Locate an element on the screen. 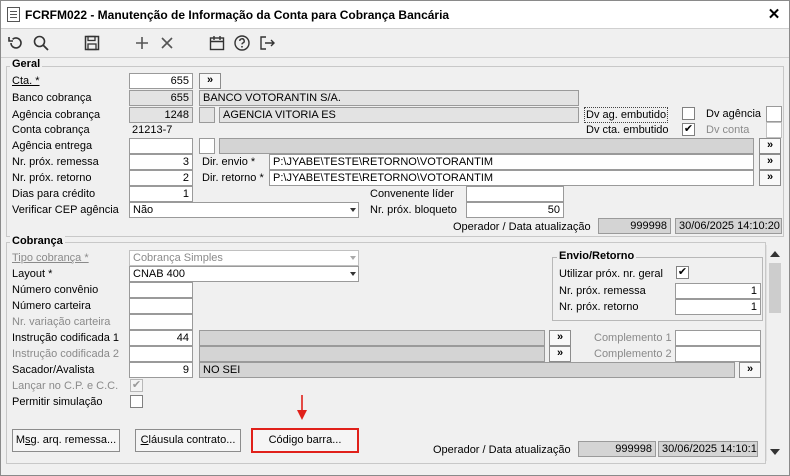 Image resolution: width=790 pixels, height=476 pixels. dv-agencia-label: Dv agência is located at coordinates (734, 114).